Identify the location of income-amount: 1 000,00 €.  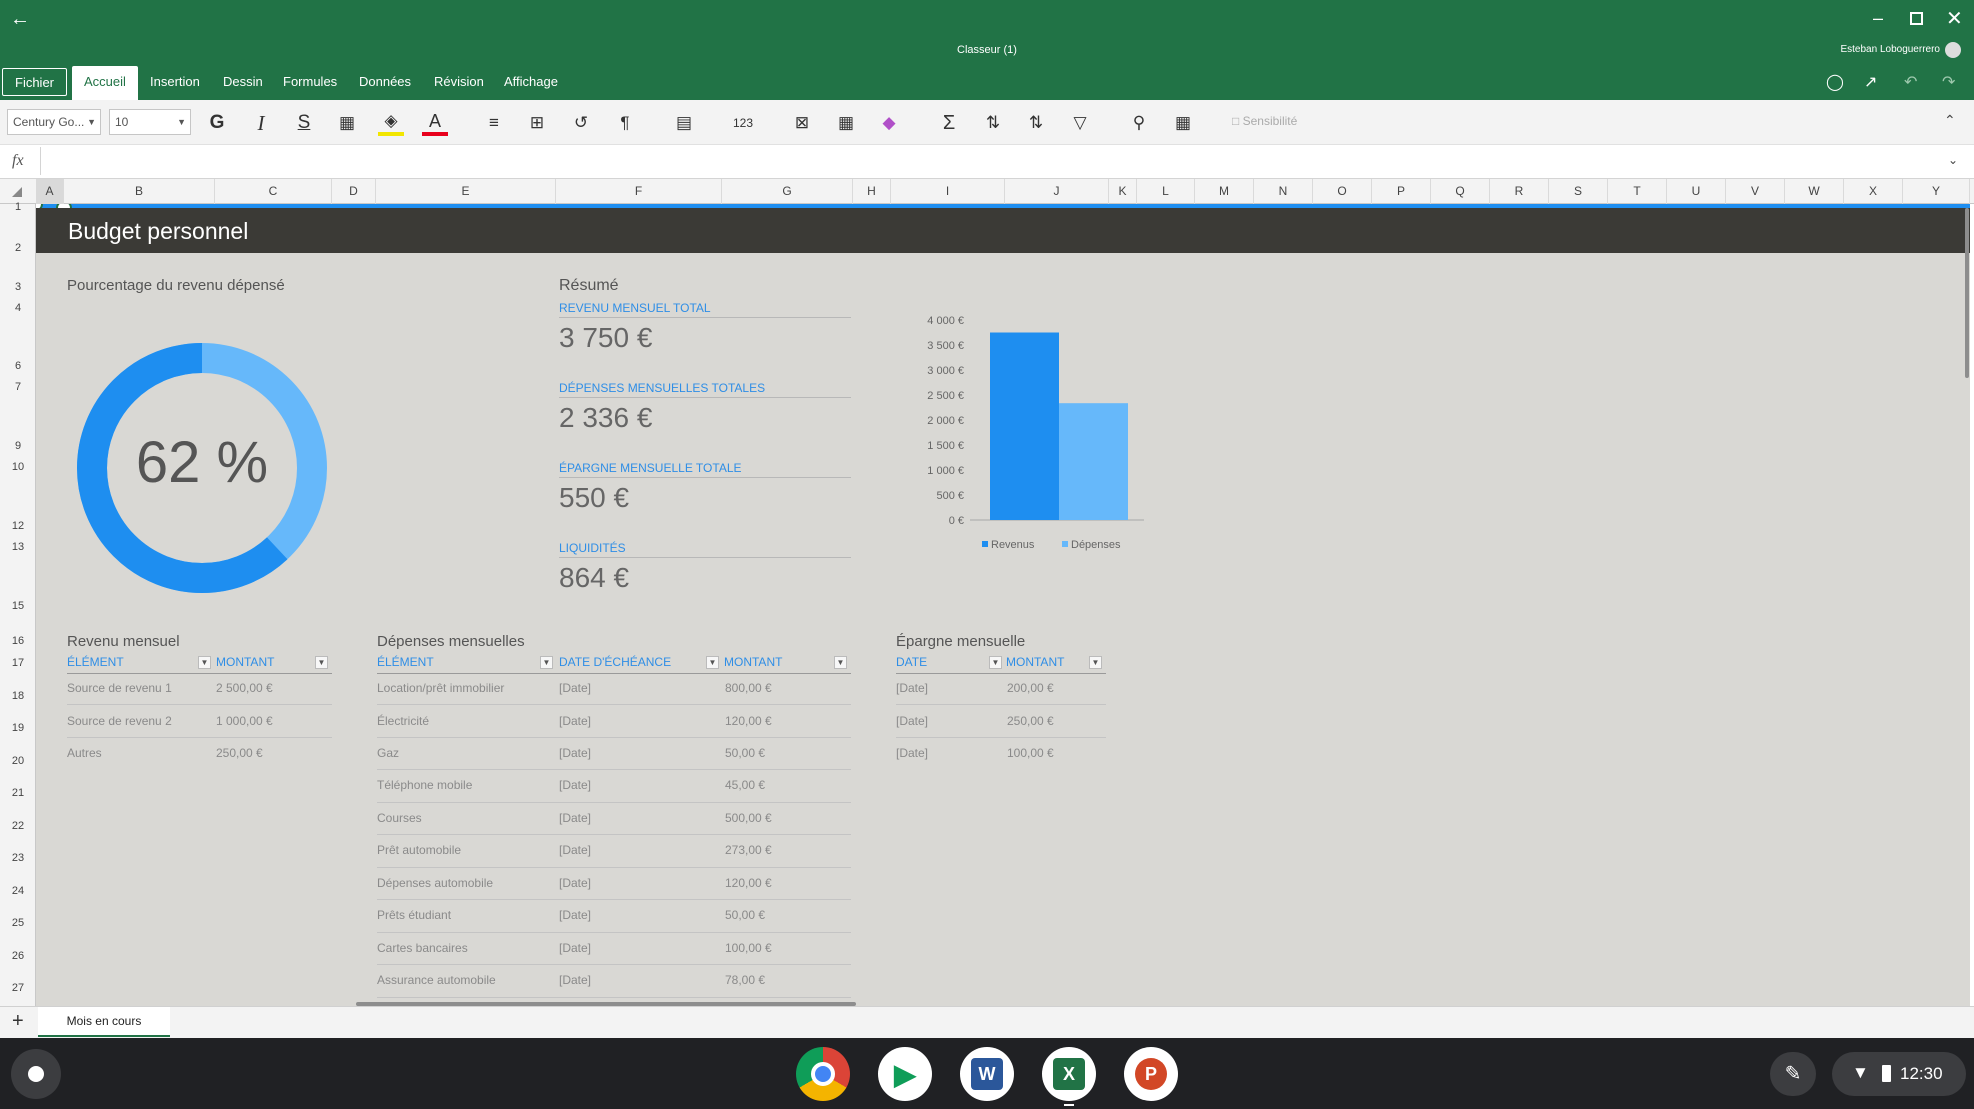
(244, 721).